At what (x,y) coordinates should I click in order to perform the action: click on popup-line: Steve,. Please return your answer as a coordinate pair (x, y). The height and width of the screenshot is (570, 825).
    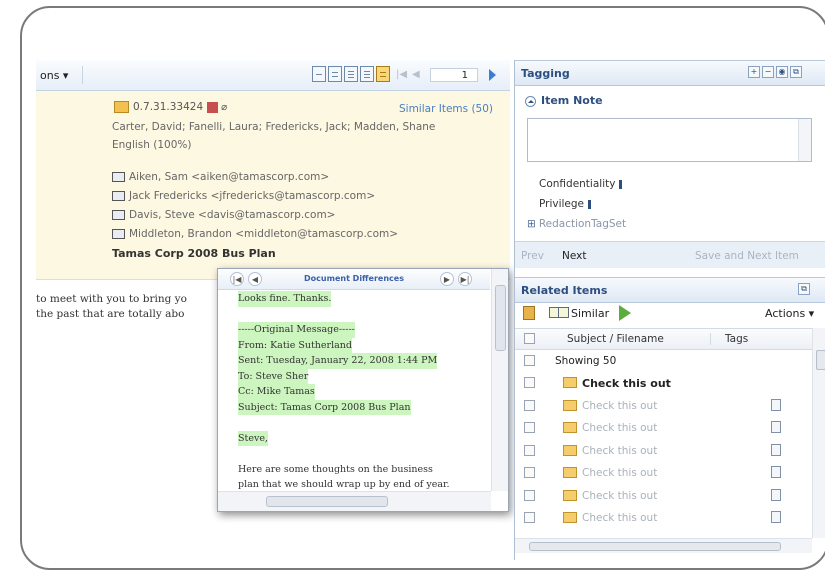
    Looking at the image, I should click on (253, 438).